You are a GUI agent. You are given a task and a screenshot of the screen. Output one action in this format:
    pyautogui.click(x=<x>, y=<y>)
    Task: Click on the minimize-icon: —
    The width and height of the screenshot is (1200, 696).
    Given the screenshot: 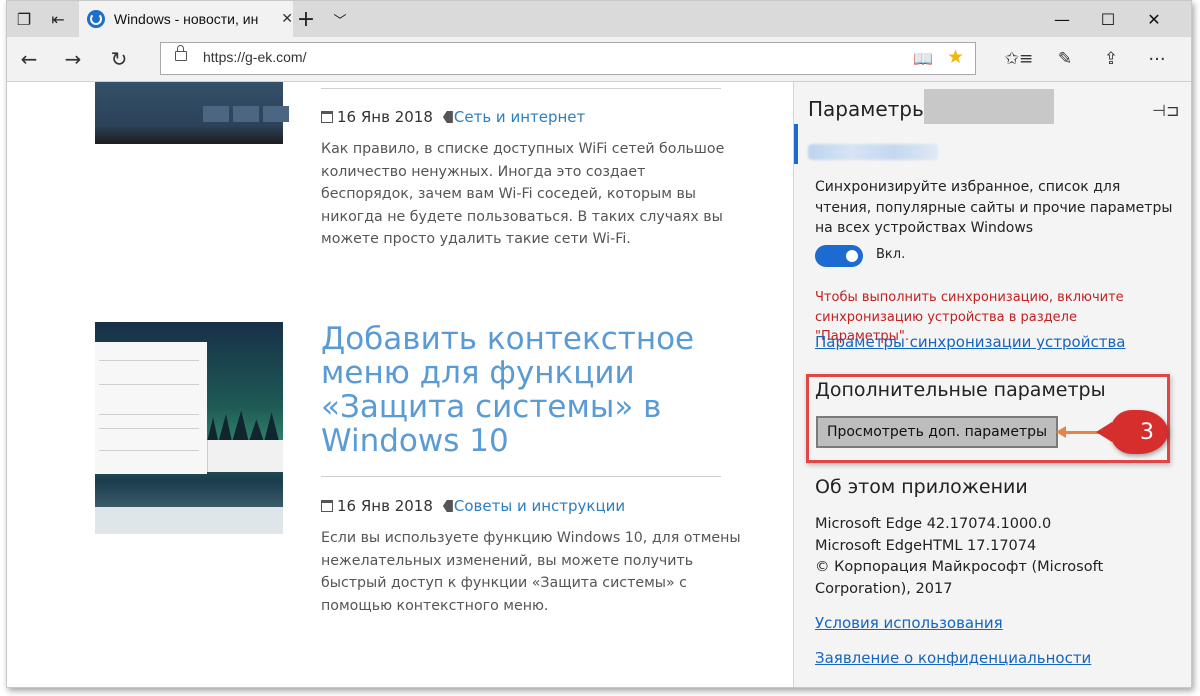 What is the action you would take?
    pyautogui.click(x=1062, y=19)
    